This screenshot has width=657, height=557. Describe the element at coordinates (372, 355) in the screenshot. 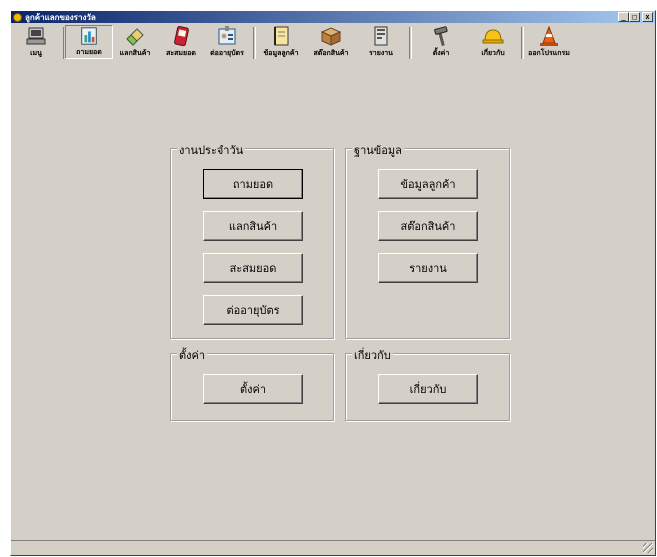

I see `group-about-title: เกี่ยวกับ` at that location.